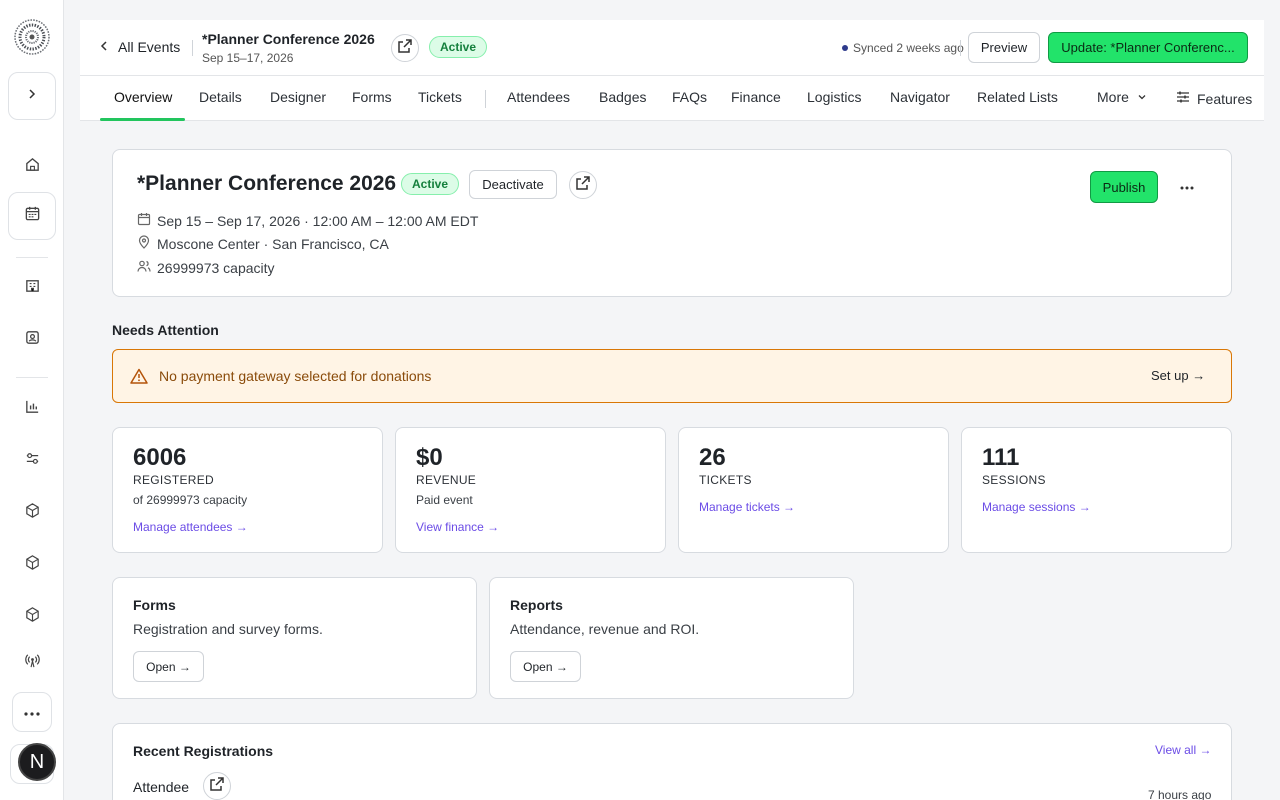 This screenshot has height=800, width=1280. I want to click on stat-value: 111, so click(1001, 457).